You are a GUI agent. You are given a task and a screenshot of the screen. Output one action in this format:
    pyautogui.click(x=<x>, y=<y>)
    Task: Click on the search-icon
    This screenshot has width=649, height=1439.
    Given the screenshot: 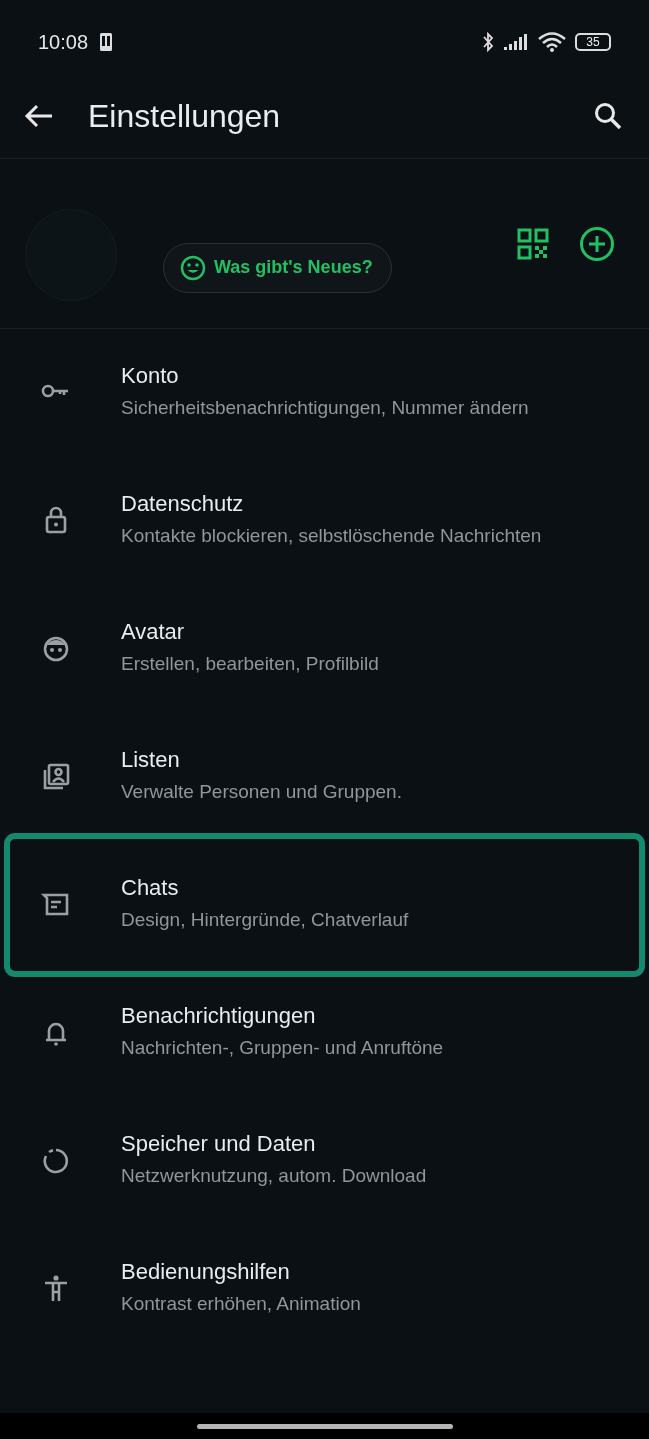 What is the action you would take?
    pyautogui.click(x=608, y=116)
    